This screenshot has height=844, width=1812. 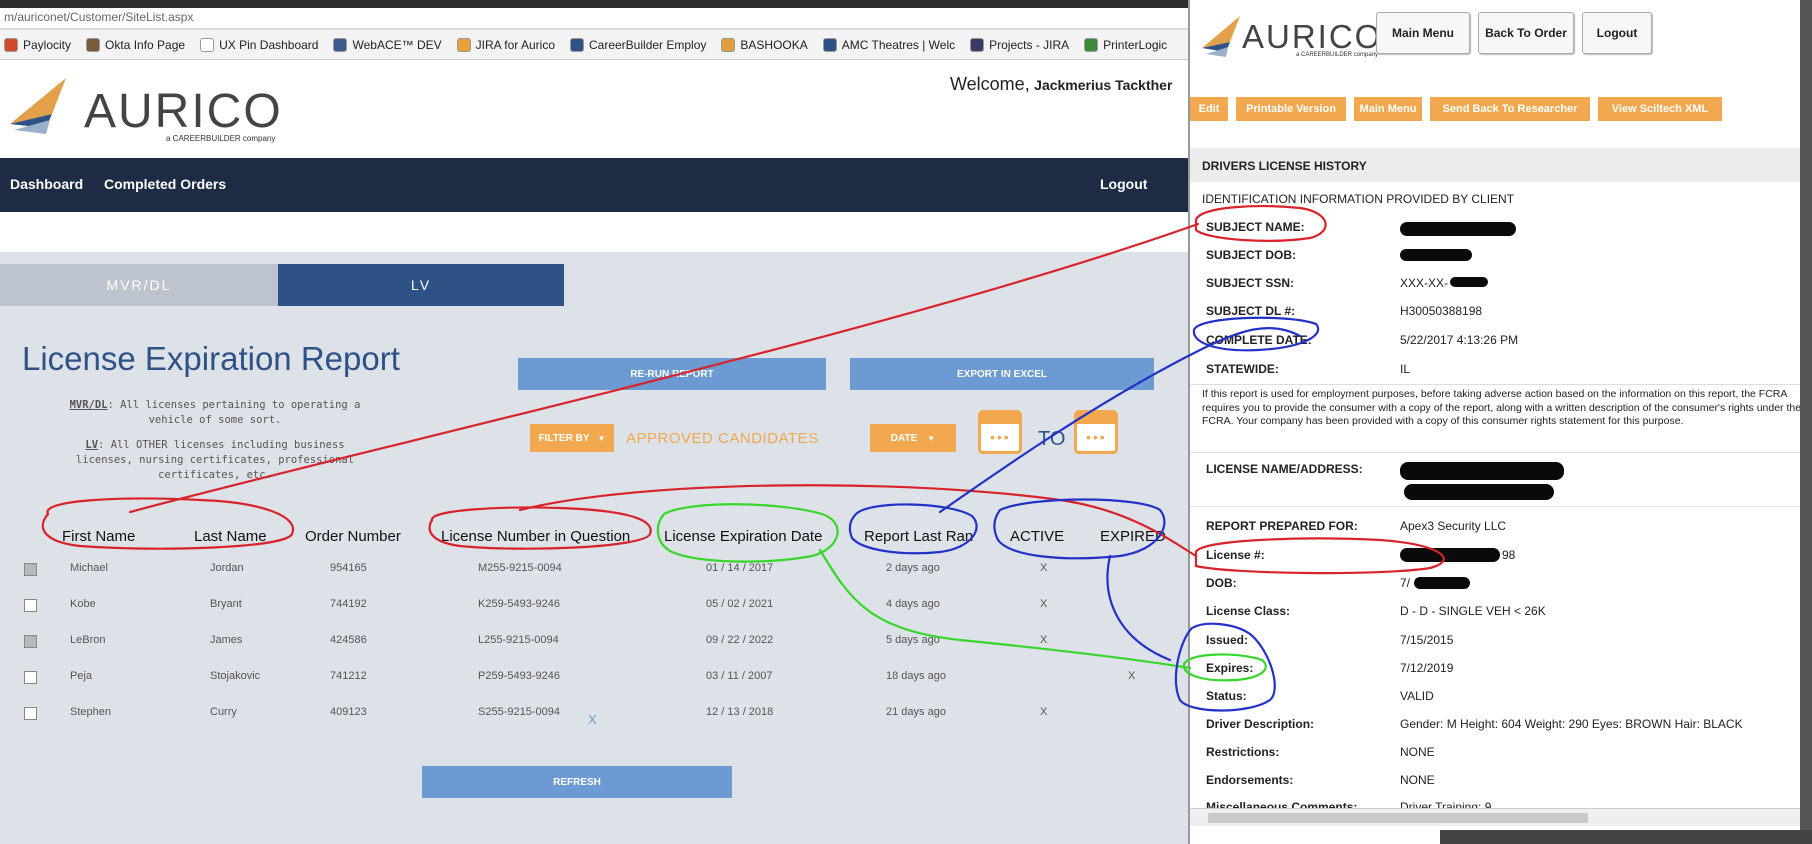 I want to click on bookmark-item: AMC Theatres | Welc, so click(x=888, y=44).